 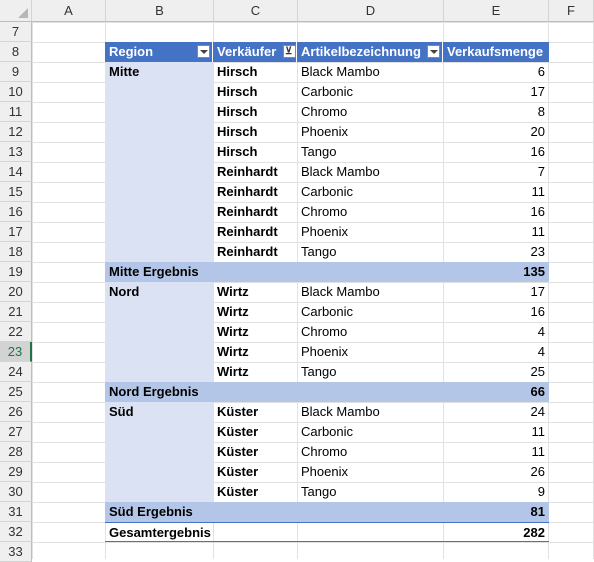 What do you see at coordinates (496, 372) in the screenshot?
I see `qty-cell: 25` at bounding box center [496, 372].